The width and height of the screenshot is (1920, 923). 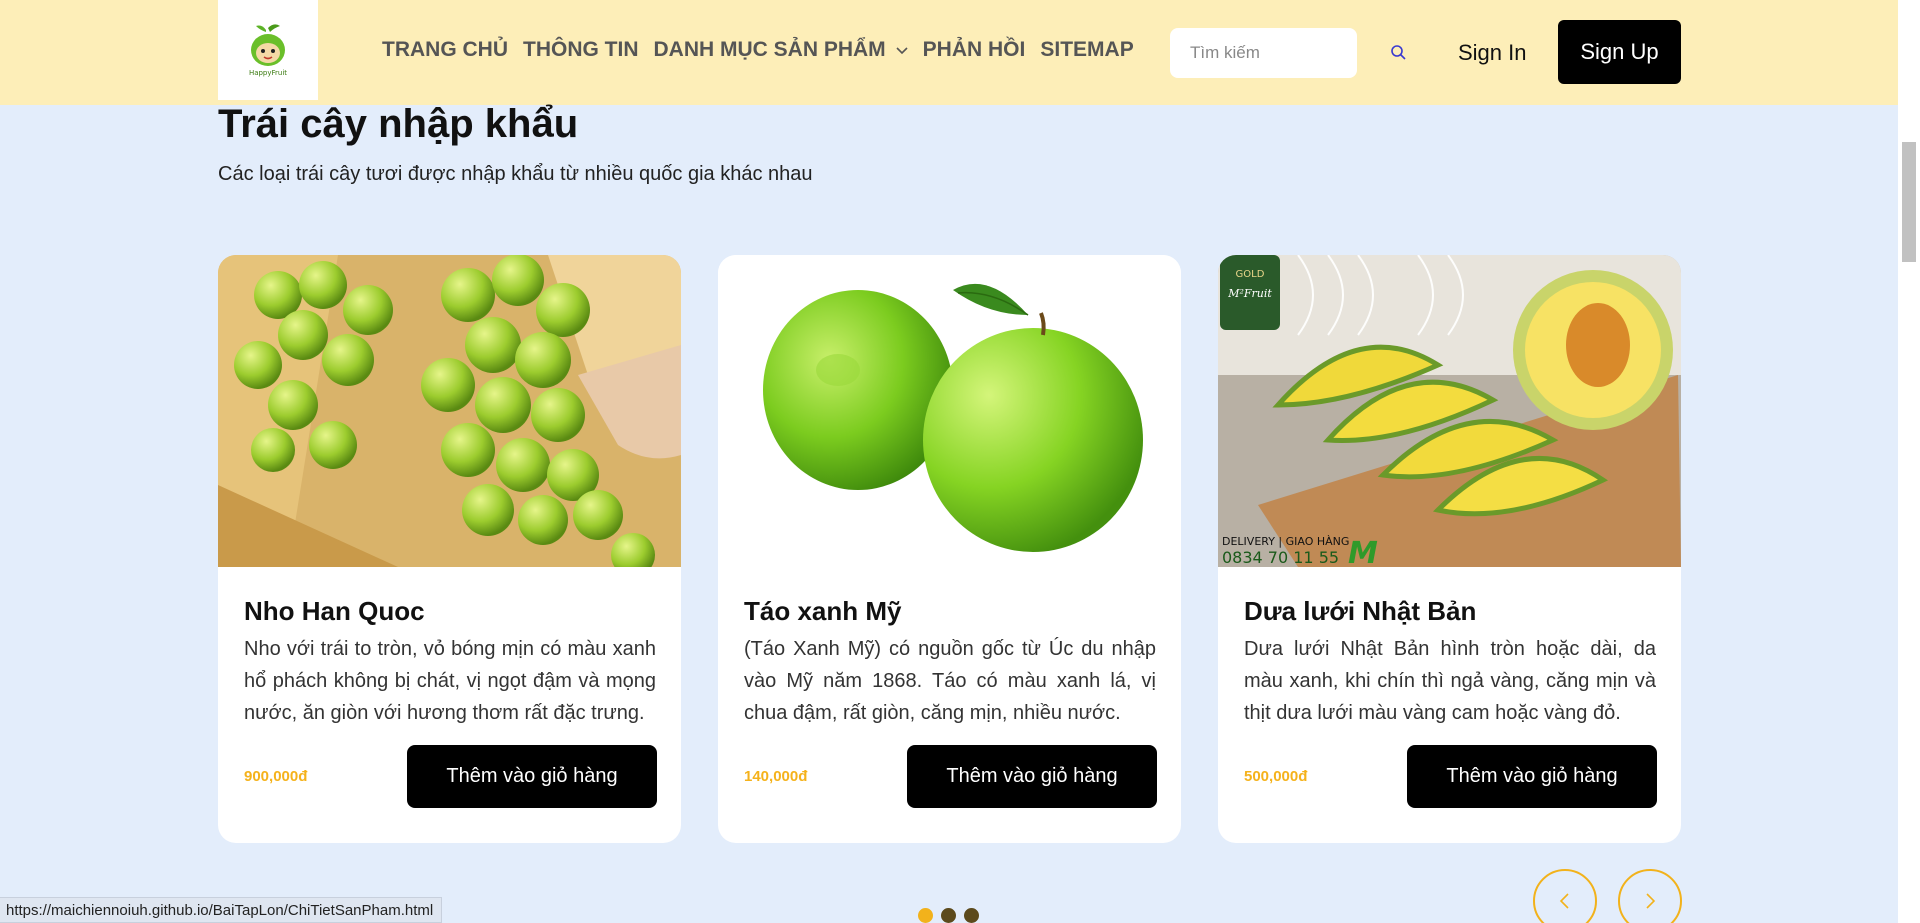 What do you see at coordinates (1276, 776) in the screenshot?
I see `product-price: 500,000đ` at bounding box center [1276, 776].